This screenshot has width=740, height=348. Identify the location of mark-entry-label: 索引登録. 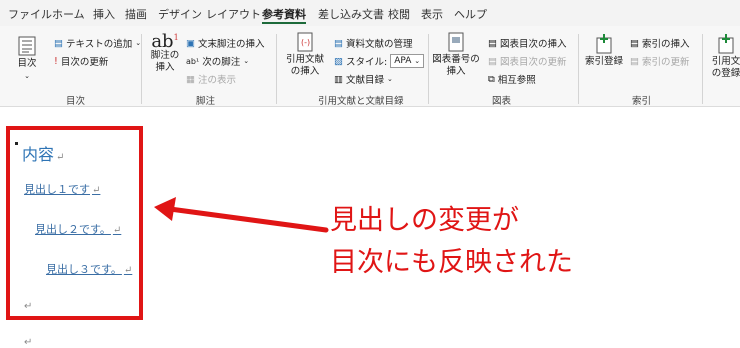
(603, 61).